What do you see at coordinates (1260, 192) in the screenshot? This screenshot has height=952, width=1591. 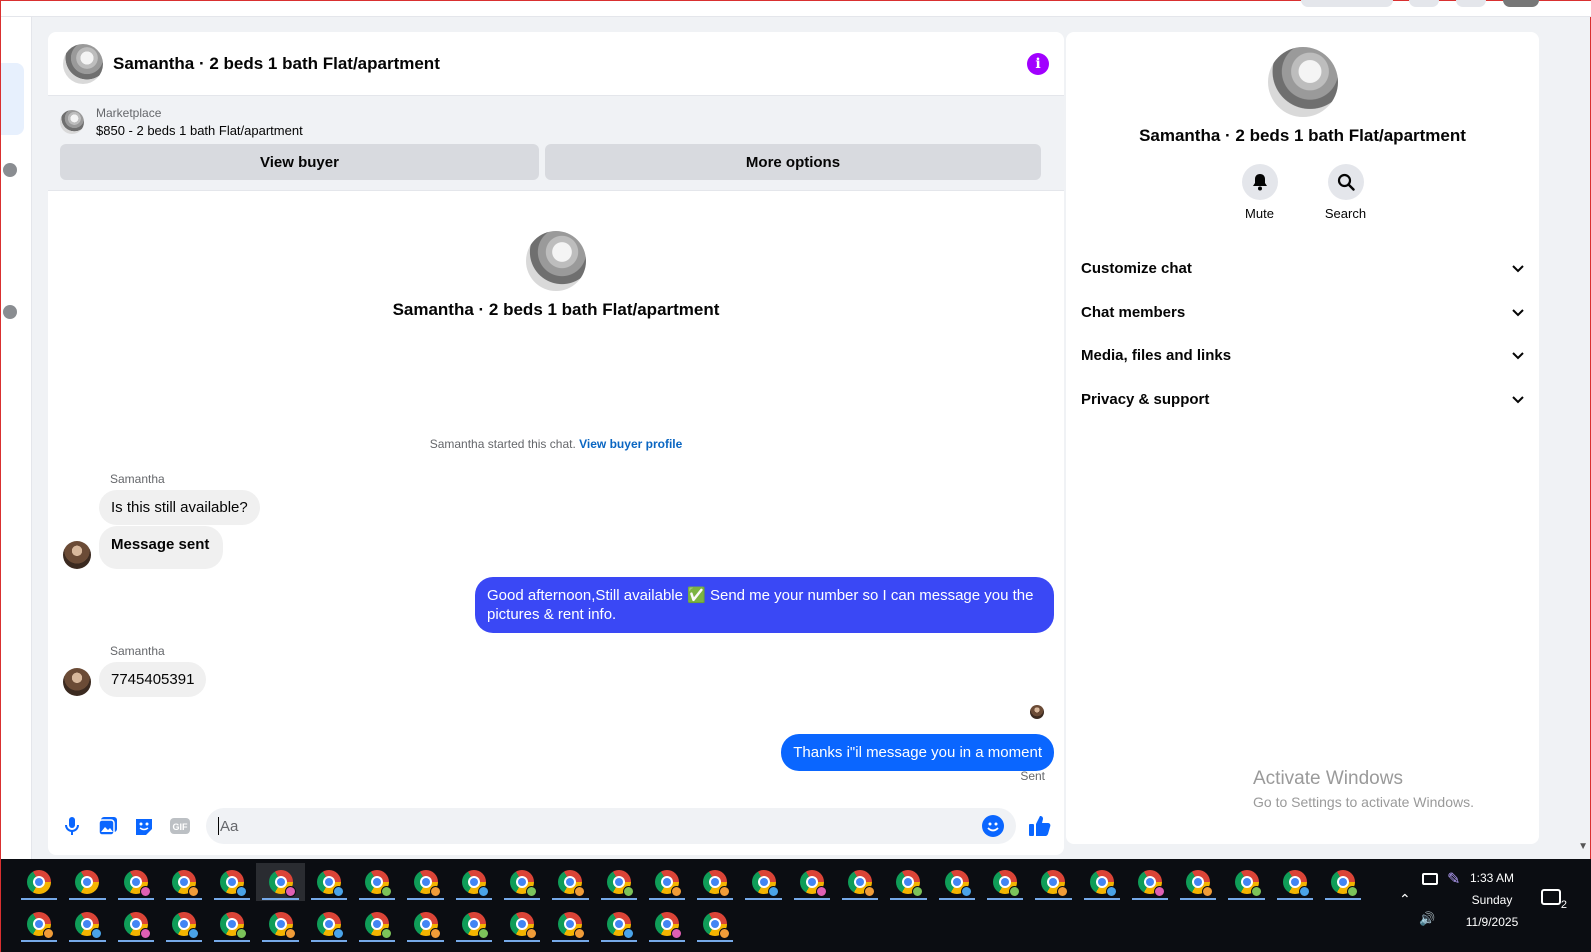 I see `mute-button: Mute` at bounding box center [1260, 192].